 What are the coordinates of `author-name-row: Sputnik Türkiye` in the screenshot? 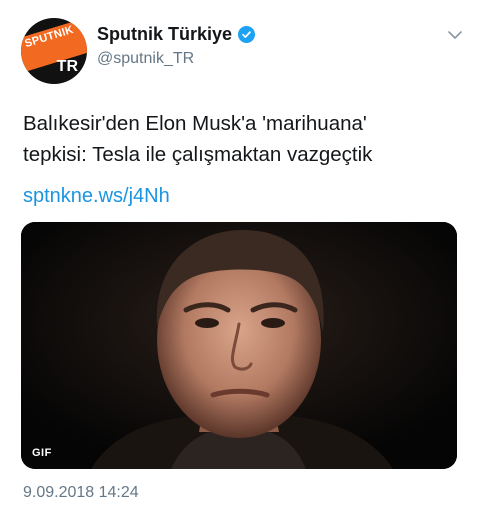 It's located at (176, 34).